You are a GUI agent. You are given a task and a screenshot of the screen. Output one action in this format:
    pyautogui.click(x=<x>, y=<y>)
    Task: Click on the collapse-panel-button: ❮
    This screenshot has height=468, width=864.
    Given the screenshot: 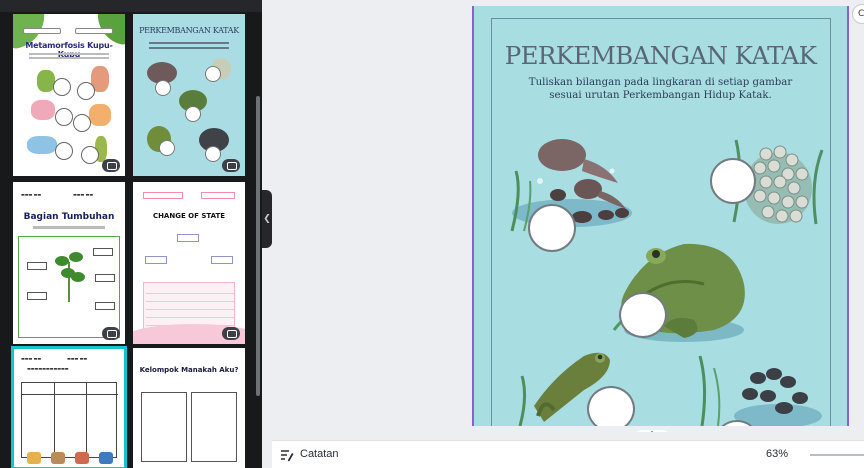 What is the action you would take?
    pyautogui.click(x=267, y=219)
    